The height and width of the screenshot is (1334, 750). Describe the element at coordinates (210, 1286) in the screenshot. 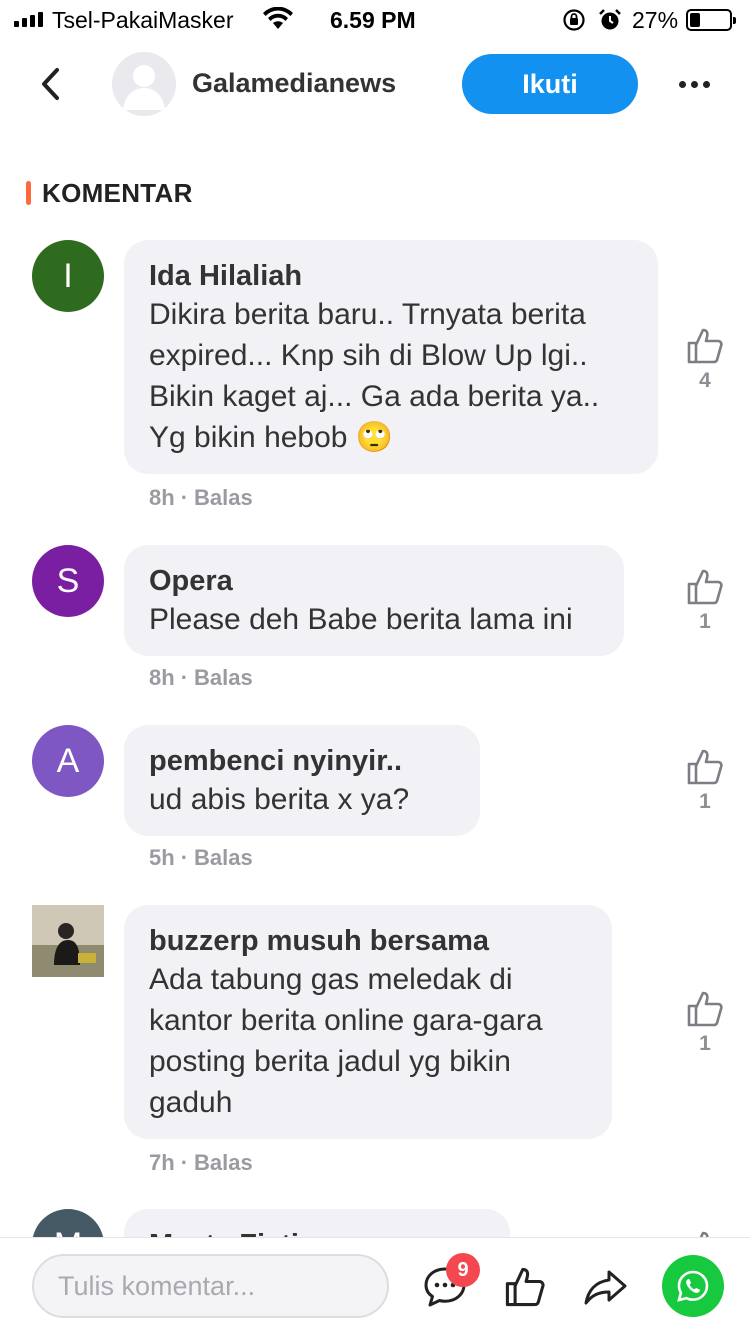

I see `comment-input` at that location.